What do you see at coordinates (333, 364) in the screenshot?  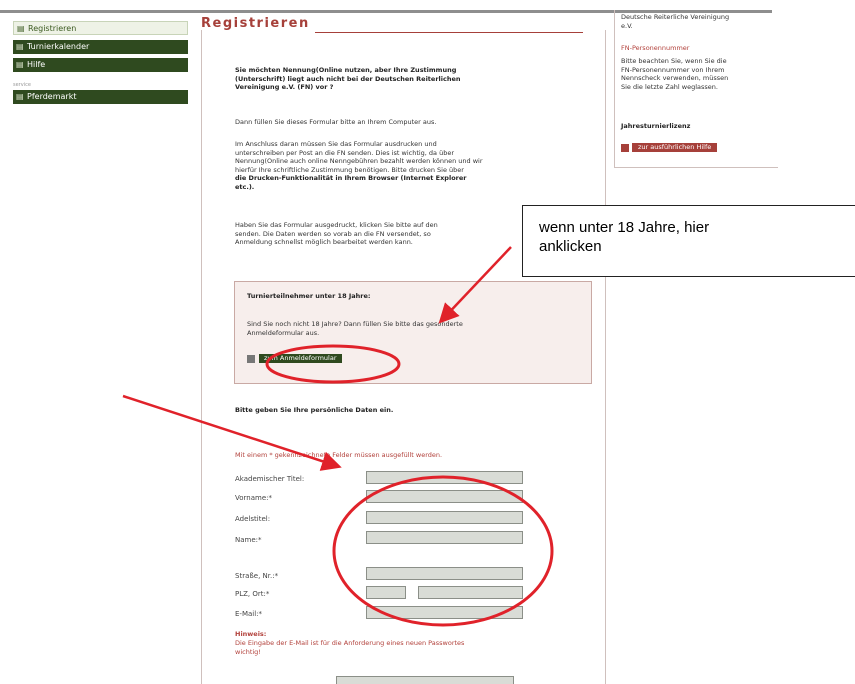 I see `circle-under18-button` at bounding box center [333, 364].